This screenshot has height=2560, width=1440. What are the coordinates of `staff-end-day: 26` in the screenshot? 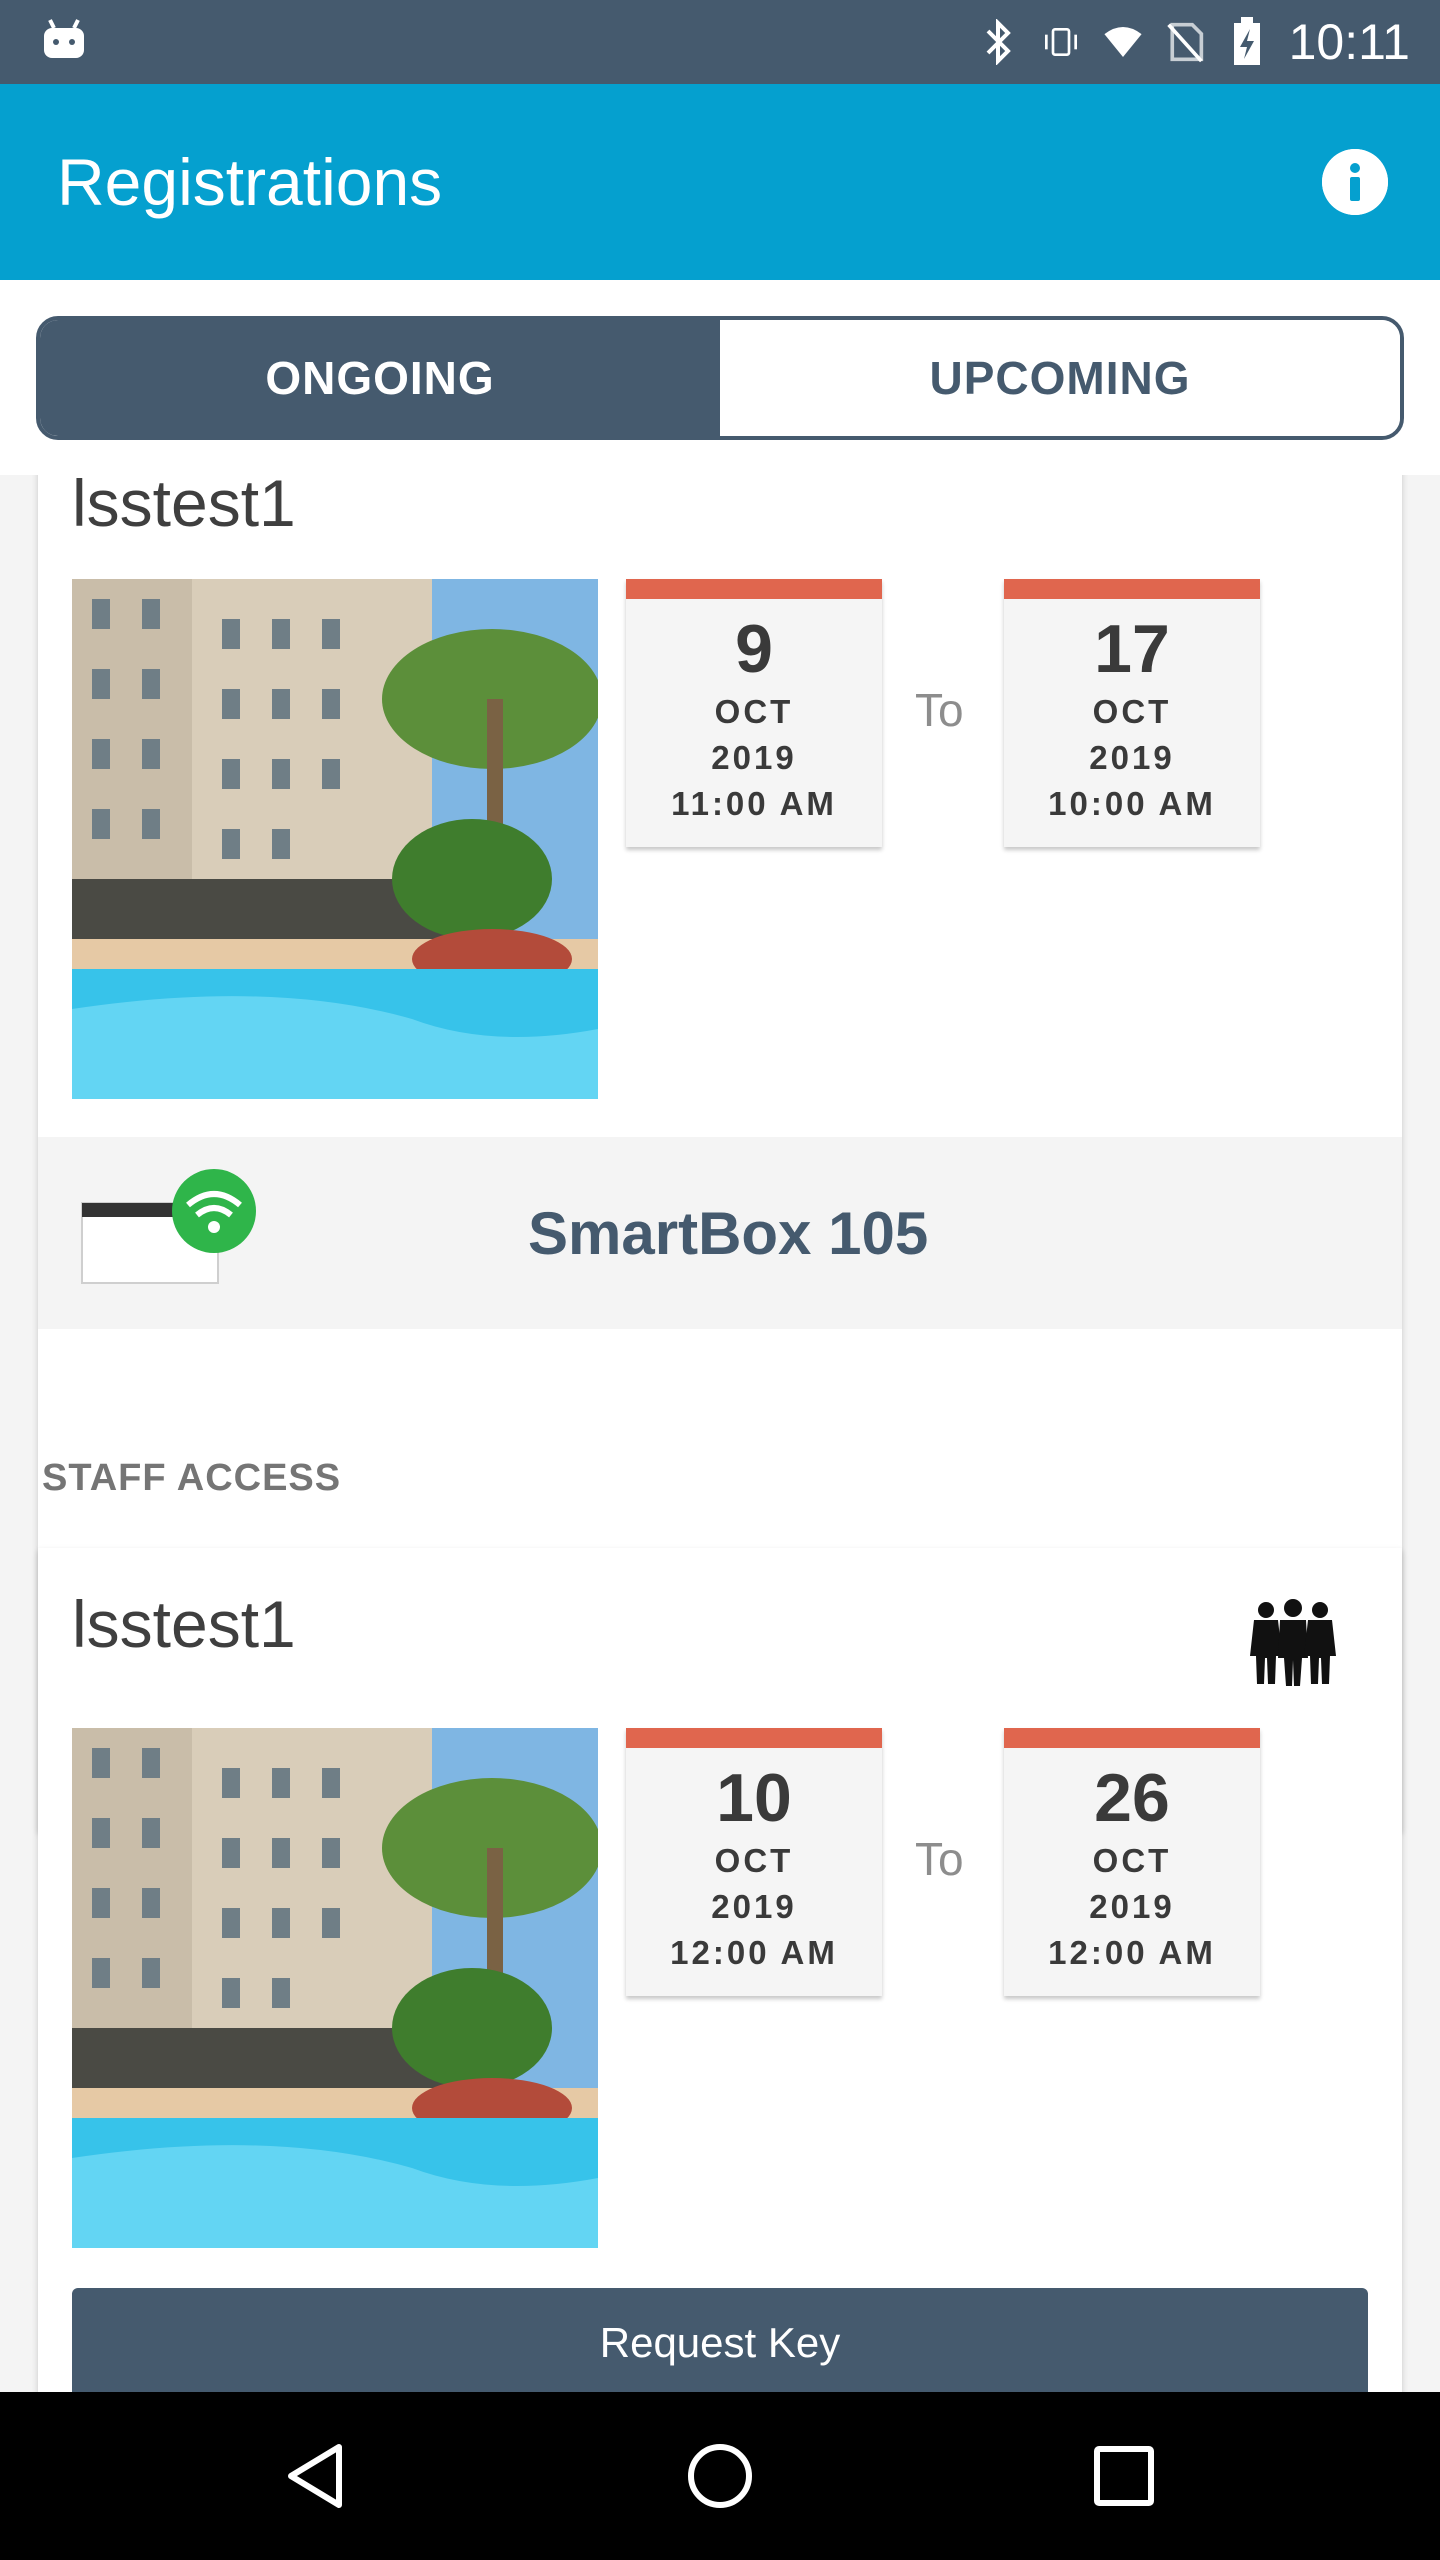 It's located at (1132, 1798).